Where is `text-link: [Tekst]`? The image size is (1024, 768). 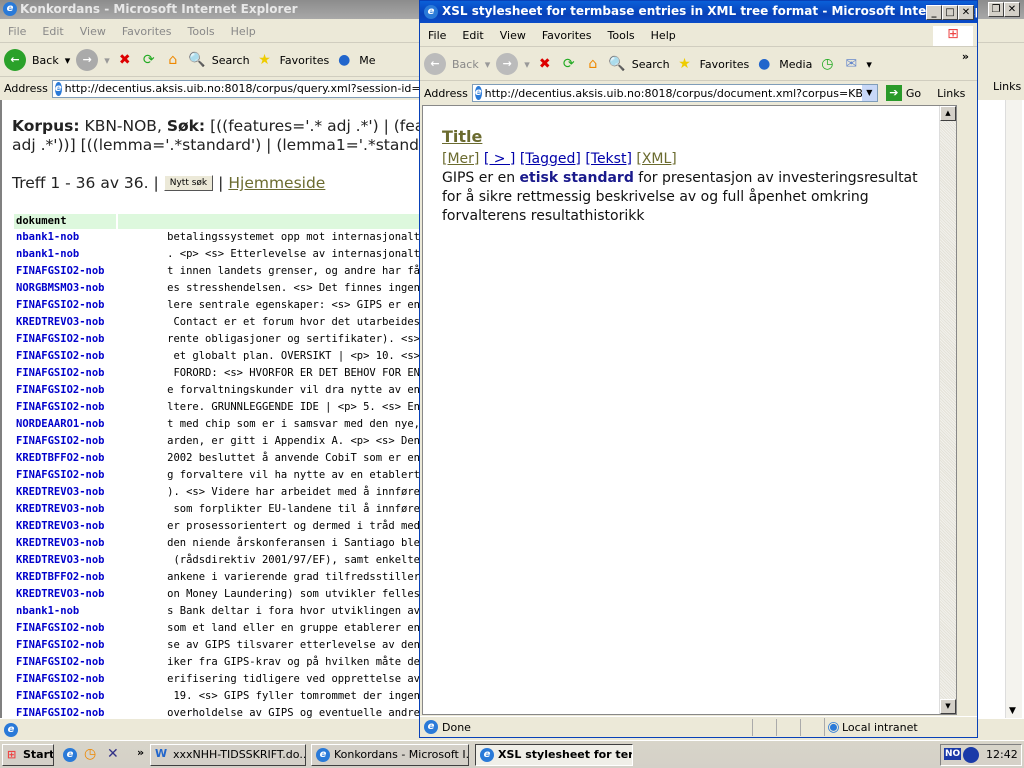 text-link: [Tekst] is located at coordinates (608, 159).